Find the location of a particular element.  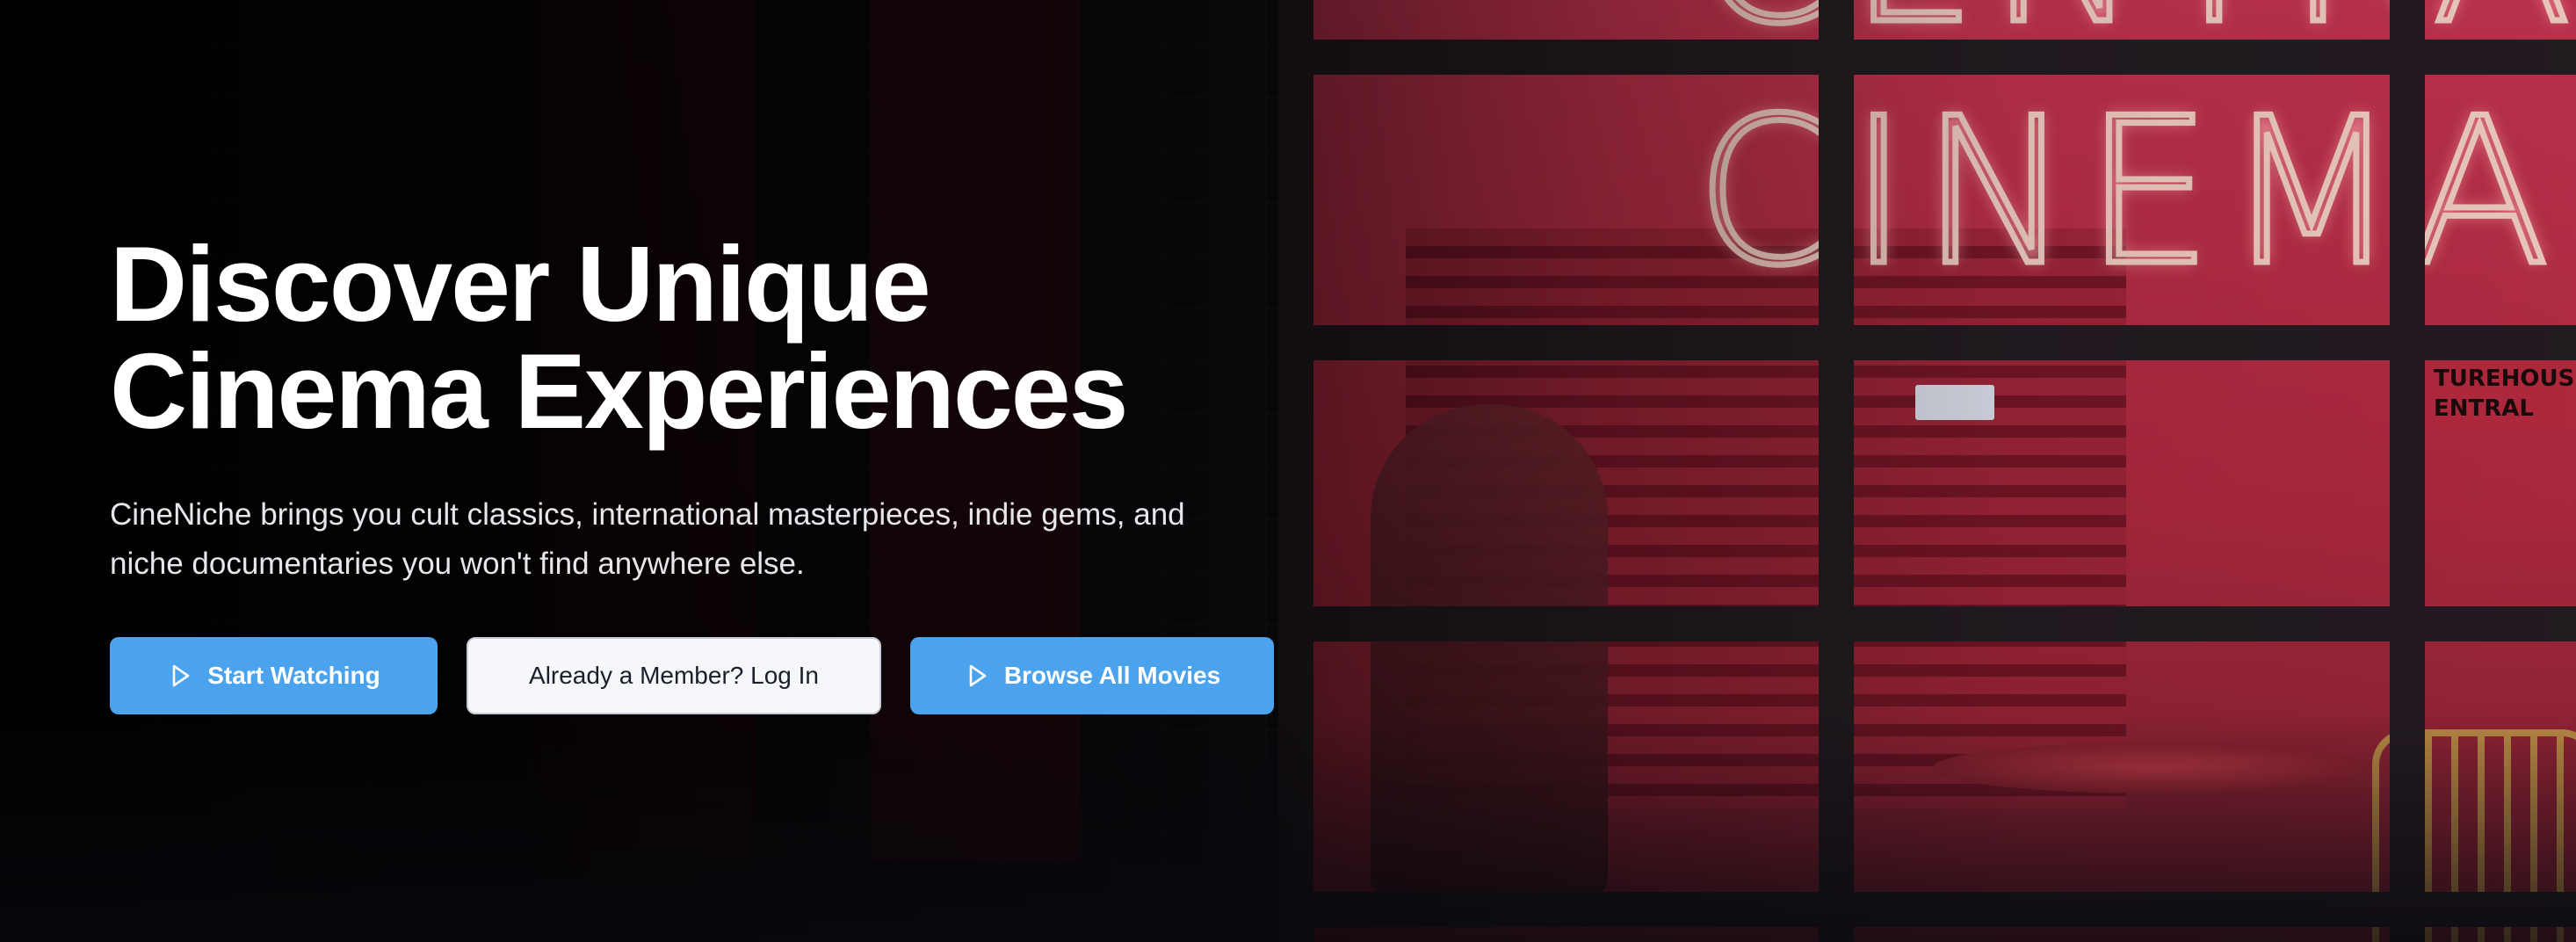

browse-all-movies-button: Browse All Movies is located at coordinates (1092, 675).